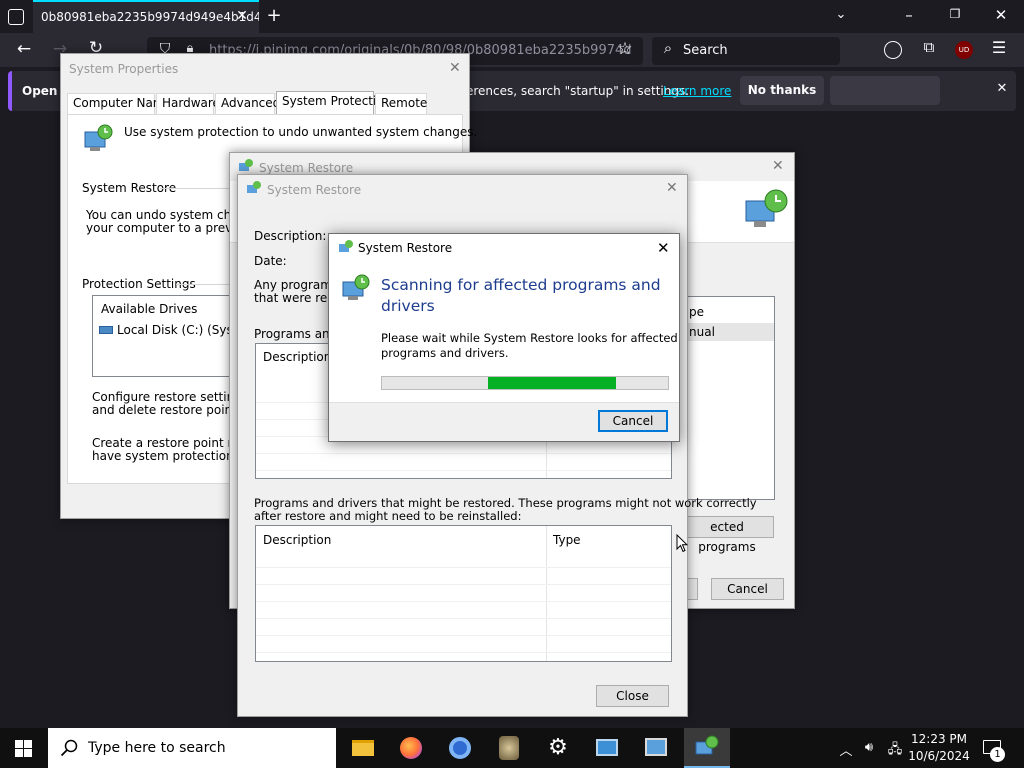 The width and height of the screenshot is (1024, 768). I want to click on system-restore-taskbar-icon, so click(707, 745).